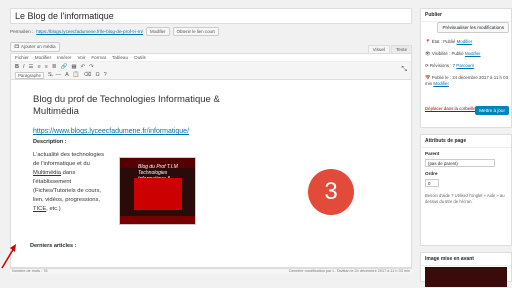  Describe the element at coordinates (466, 259) in the screenshot. I see `featured-image-title: Image mise en avant` at that location.